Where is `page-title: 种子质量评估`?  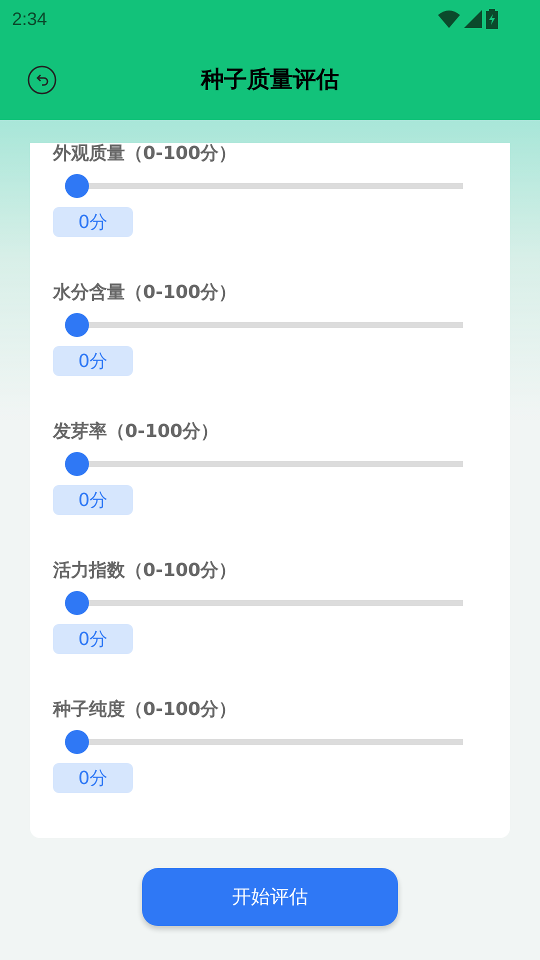 page-title: 种子质量评估 is located at coordinates (270, 80).